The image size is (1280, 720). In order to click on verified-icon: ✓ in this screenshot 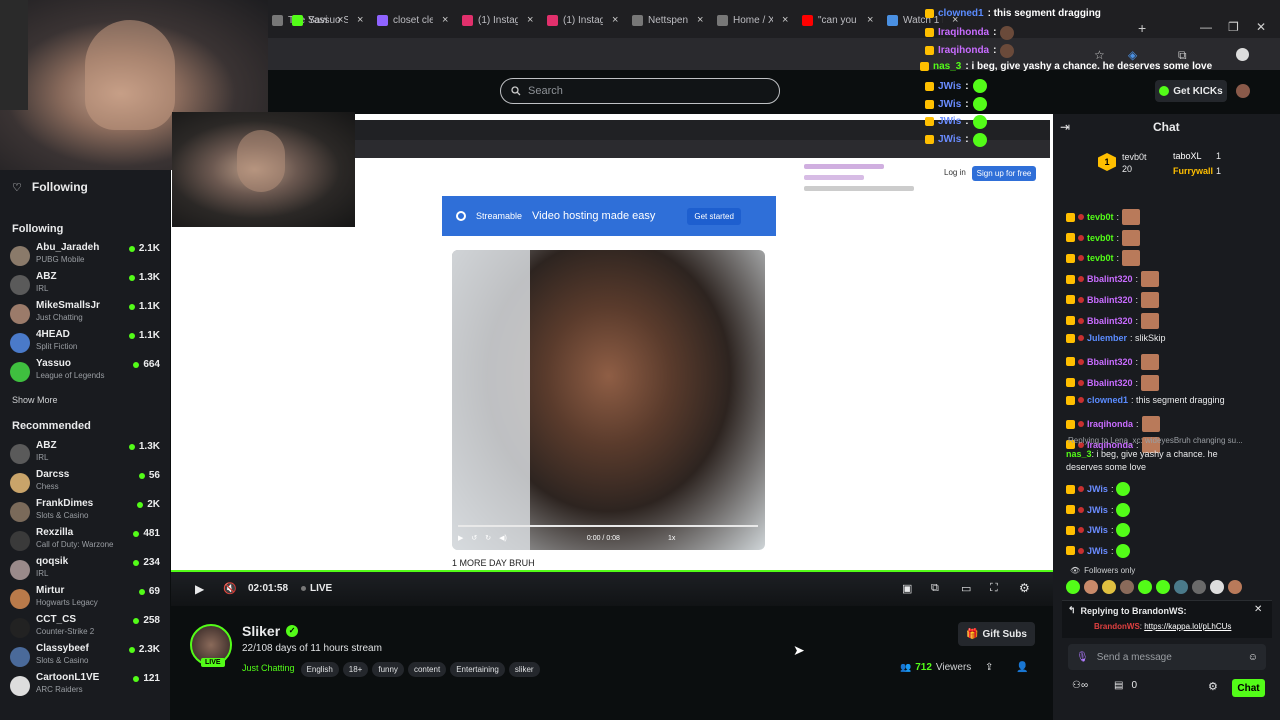, I will do `click(292, 631)`.